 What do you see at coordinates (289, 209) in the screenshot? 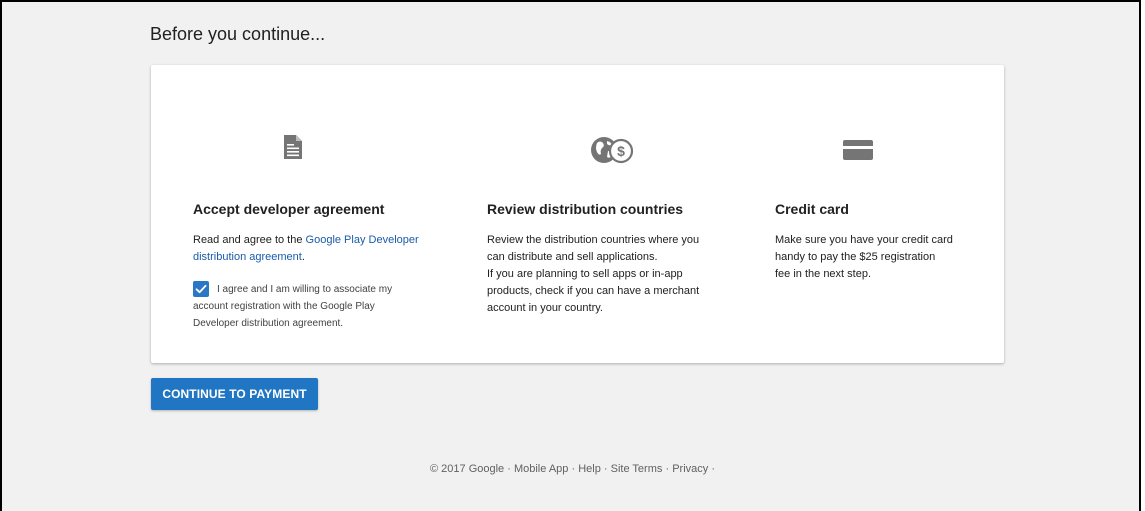
I see `agreement-title: Accept developer agreement` at bounding box center [289, 209].